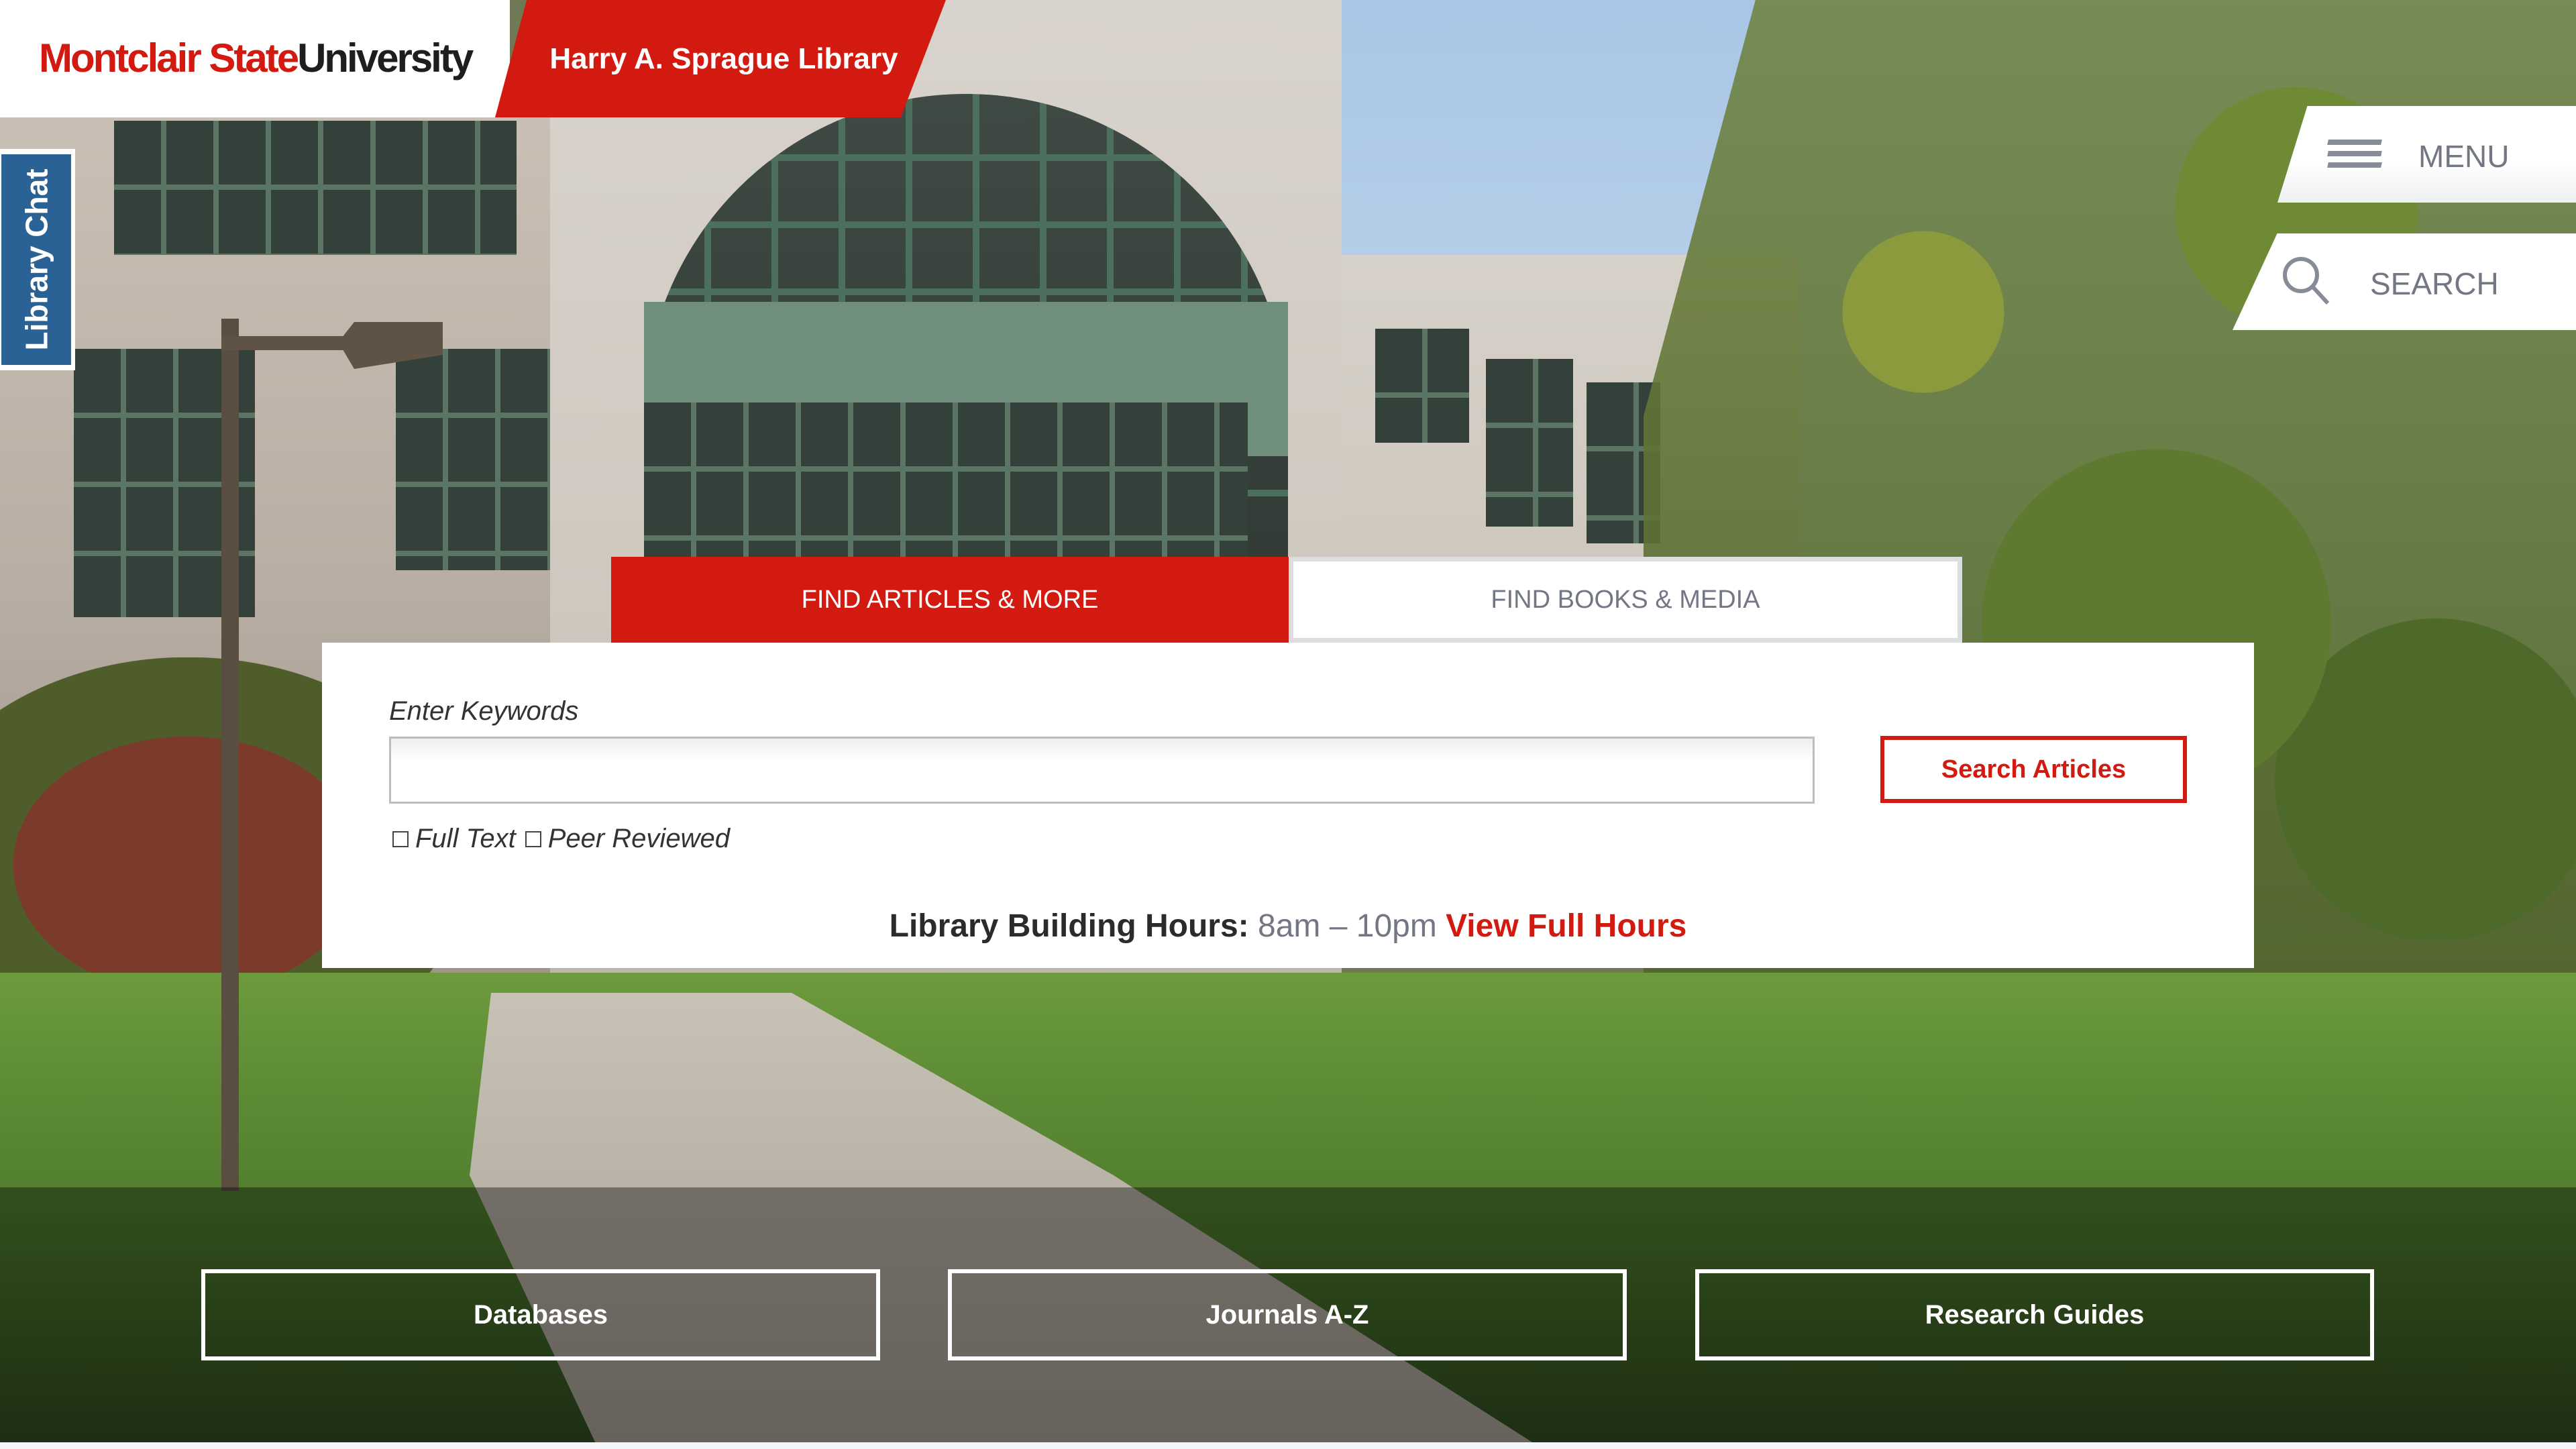  What do you see at coordinates (2434, 283) in the screenshot?
I see `search-label: SEARCH` at bounding box center [2434, 283].